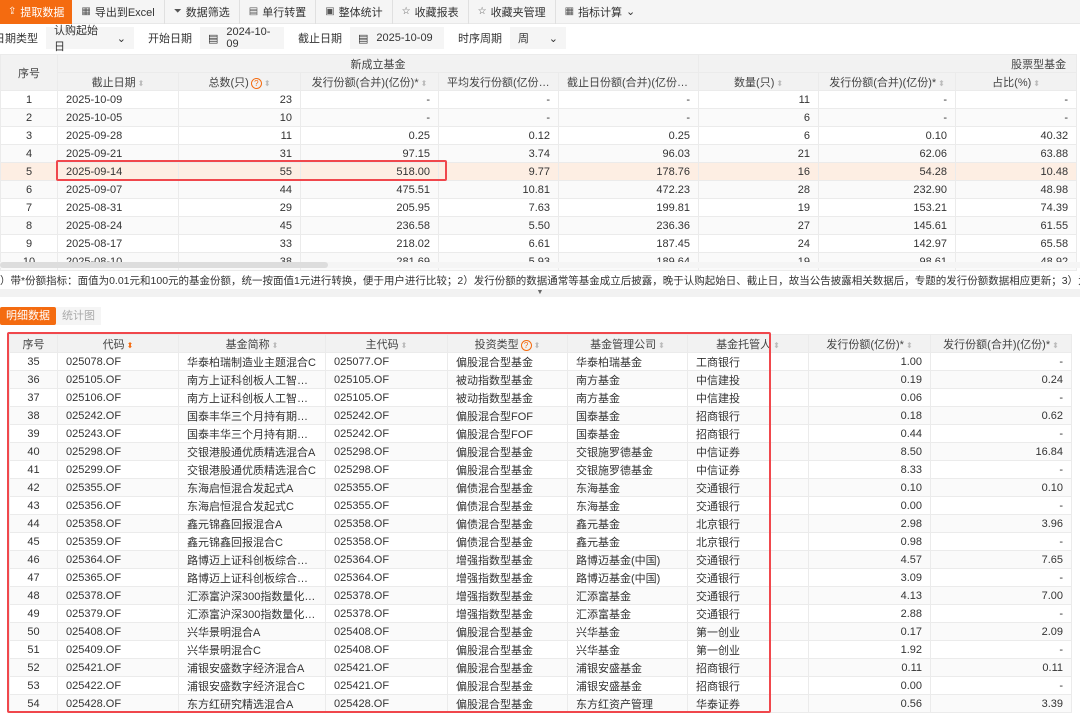  I want to click on period-select: 周 ⌄, so click(538, 38).